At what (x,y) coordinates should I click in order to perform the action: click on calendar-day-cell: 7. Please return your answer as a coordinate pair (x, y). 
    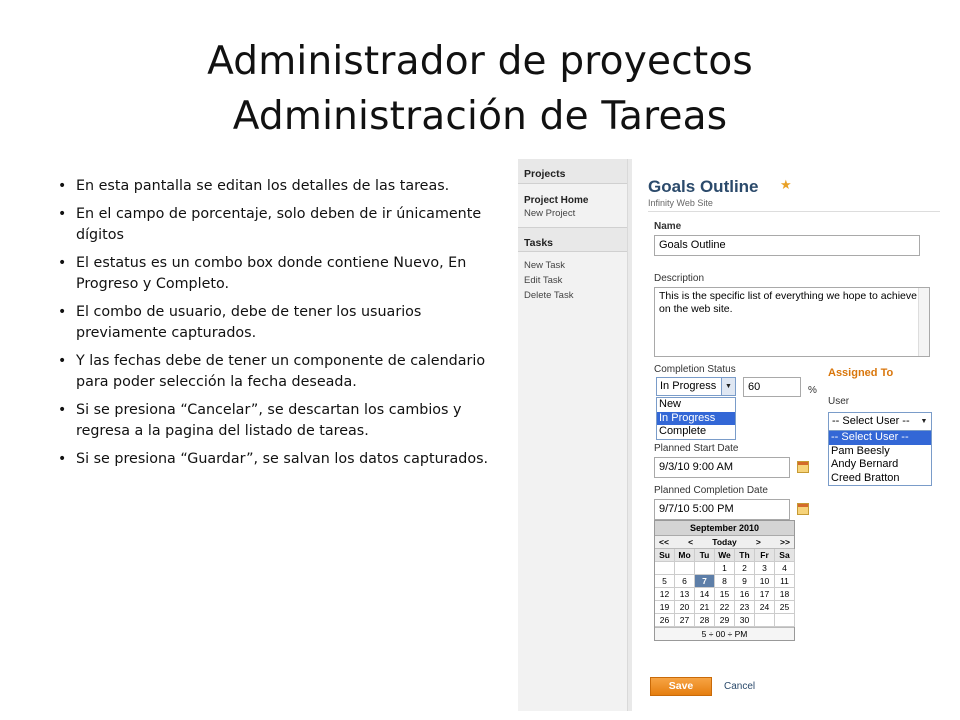
    Looking at the image, I should click on (705, 581).